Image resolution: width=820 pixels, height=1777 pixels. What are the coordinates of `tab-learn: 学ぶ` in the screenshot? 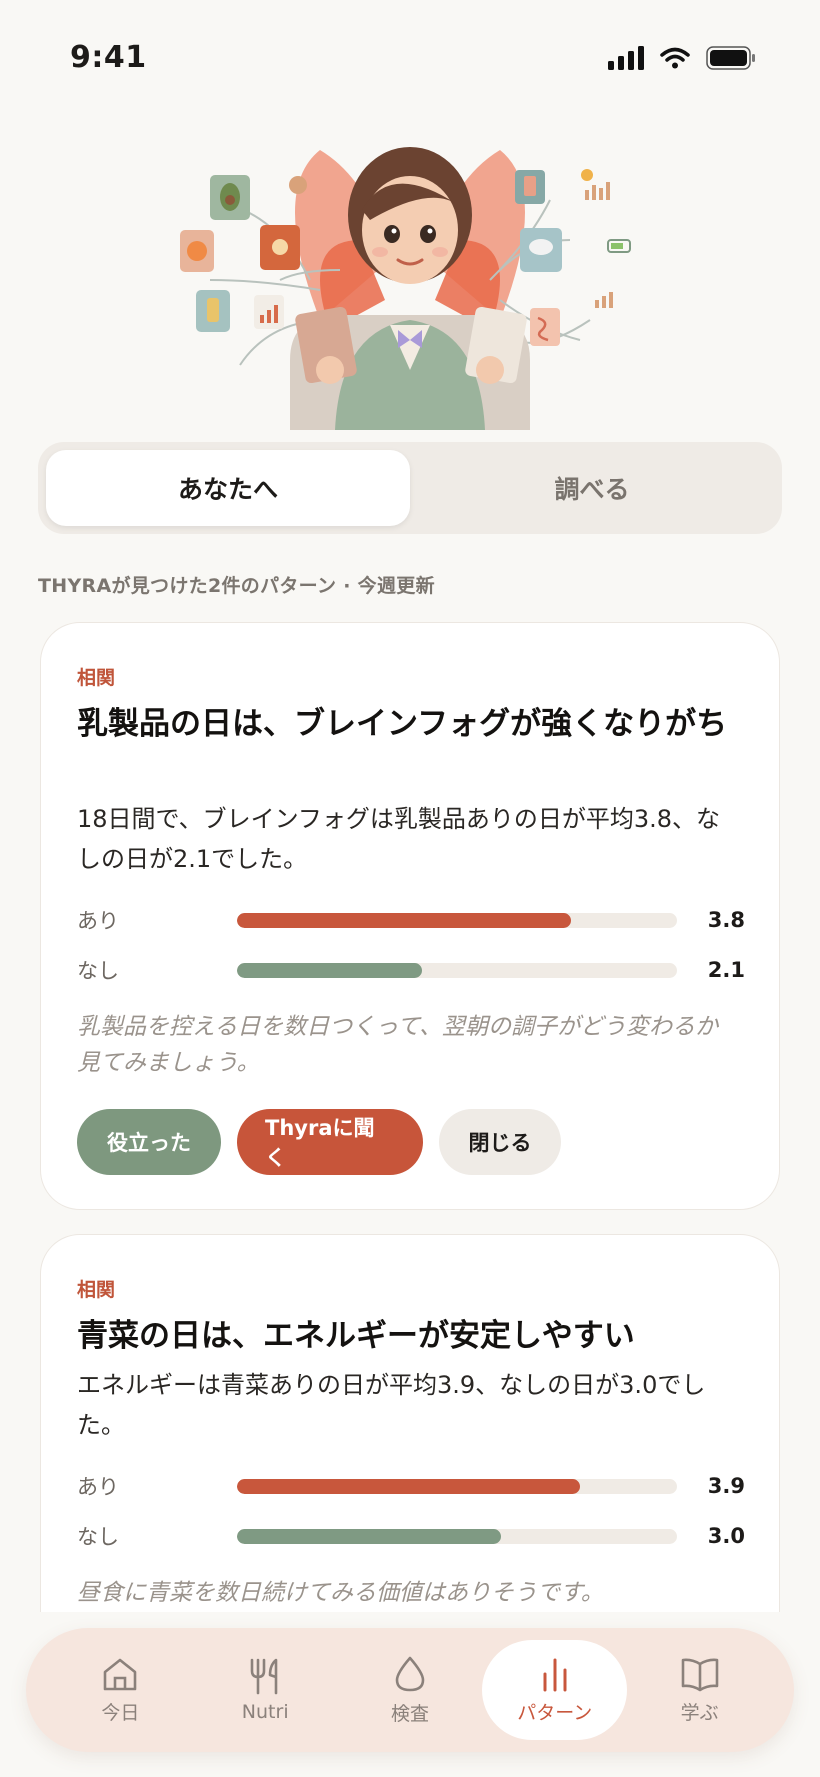 It's located at (699, 1690).